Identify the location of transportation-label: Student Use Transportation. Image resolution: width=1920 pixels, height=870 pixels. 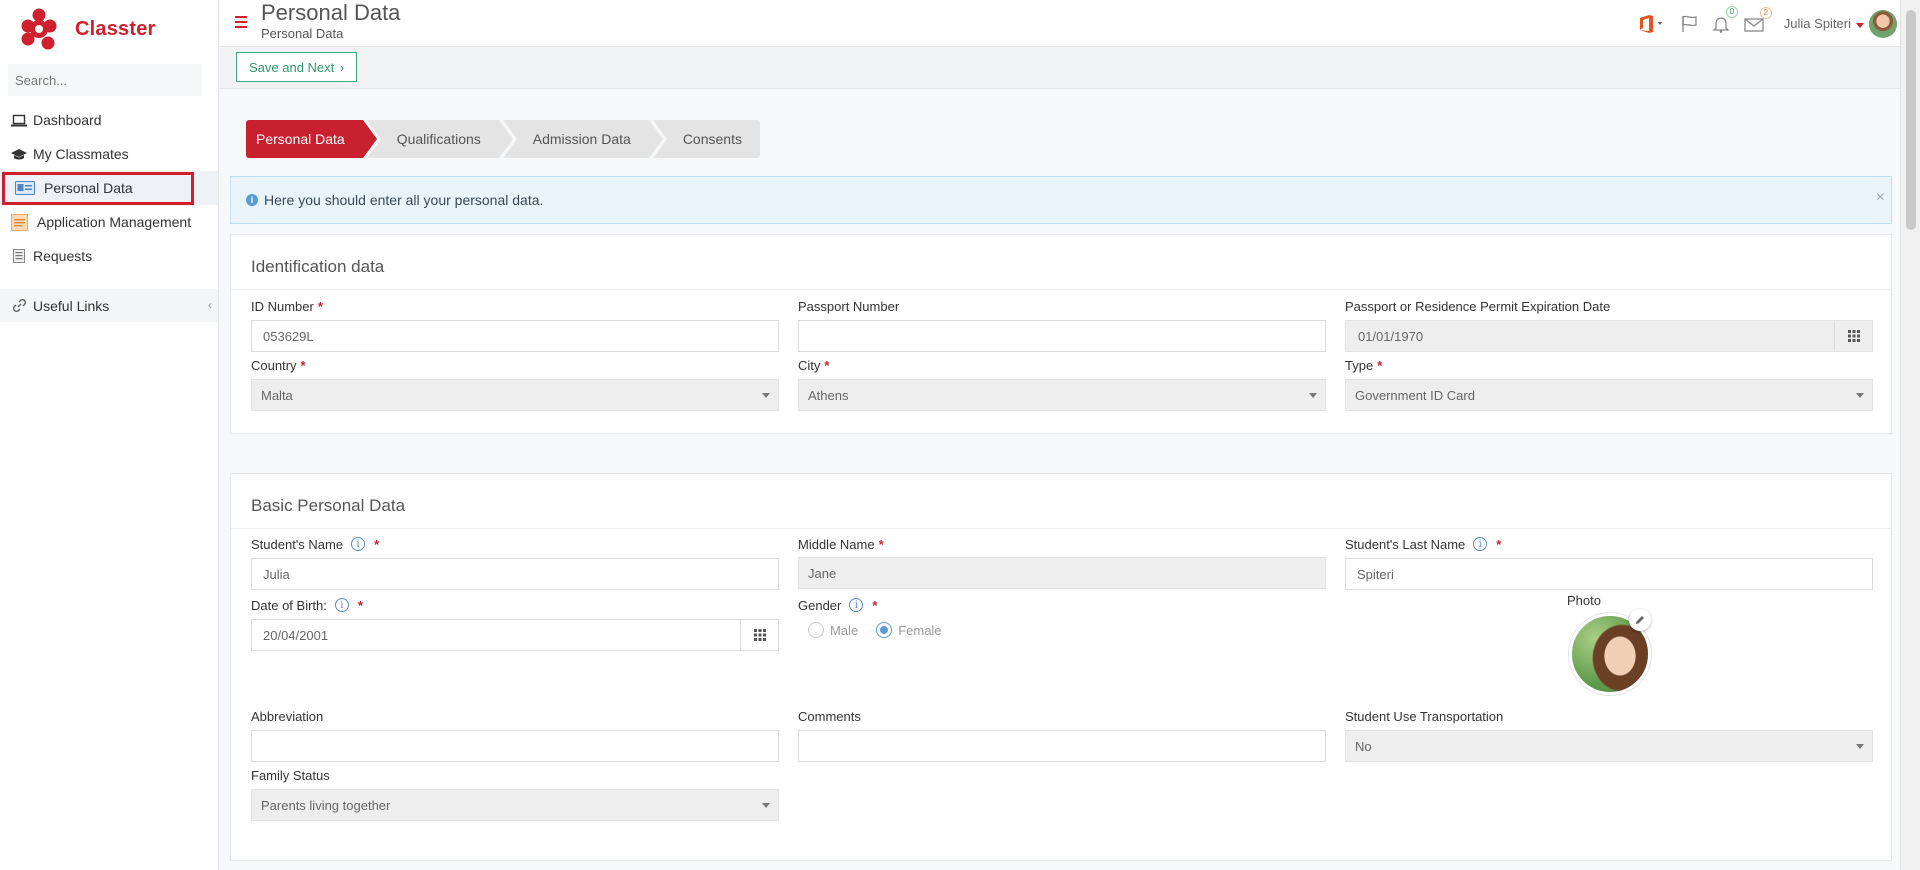
(1424, 716).